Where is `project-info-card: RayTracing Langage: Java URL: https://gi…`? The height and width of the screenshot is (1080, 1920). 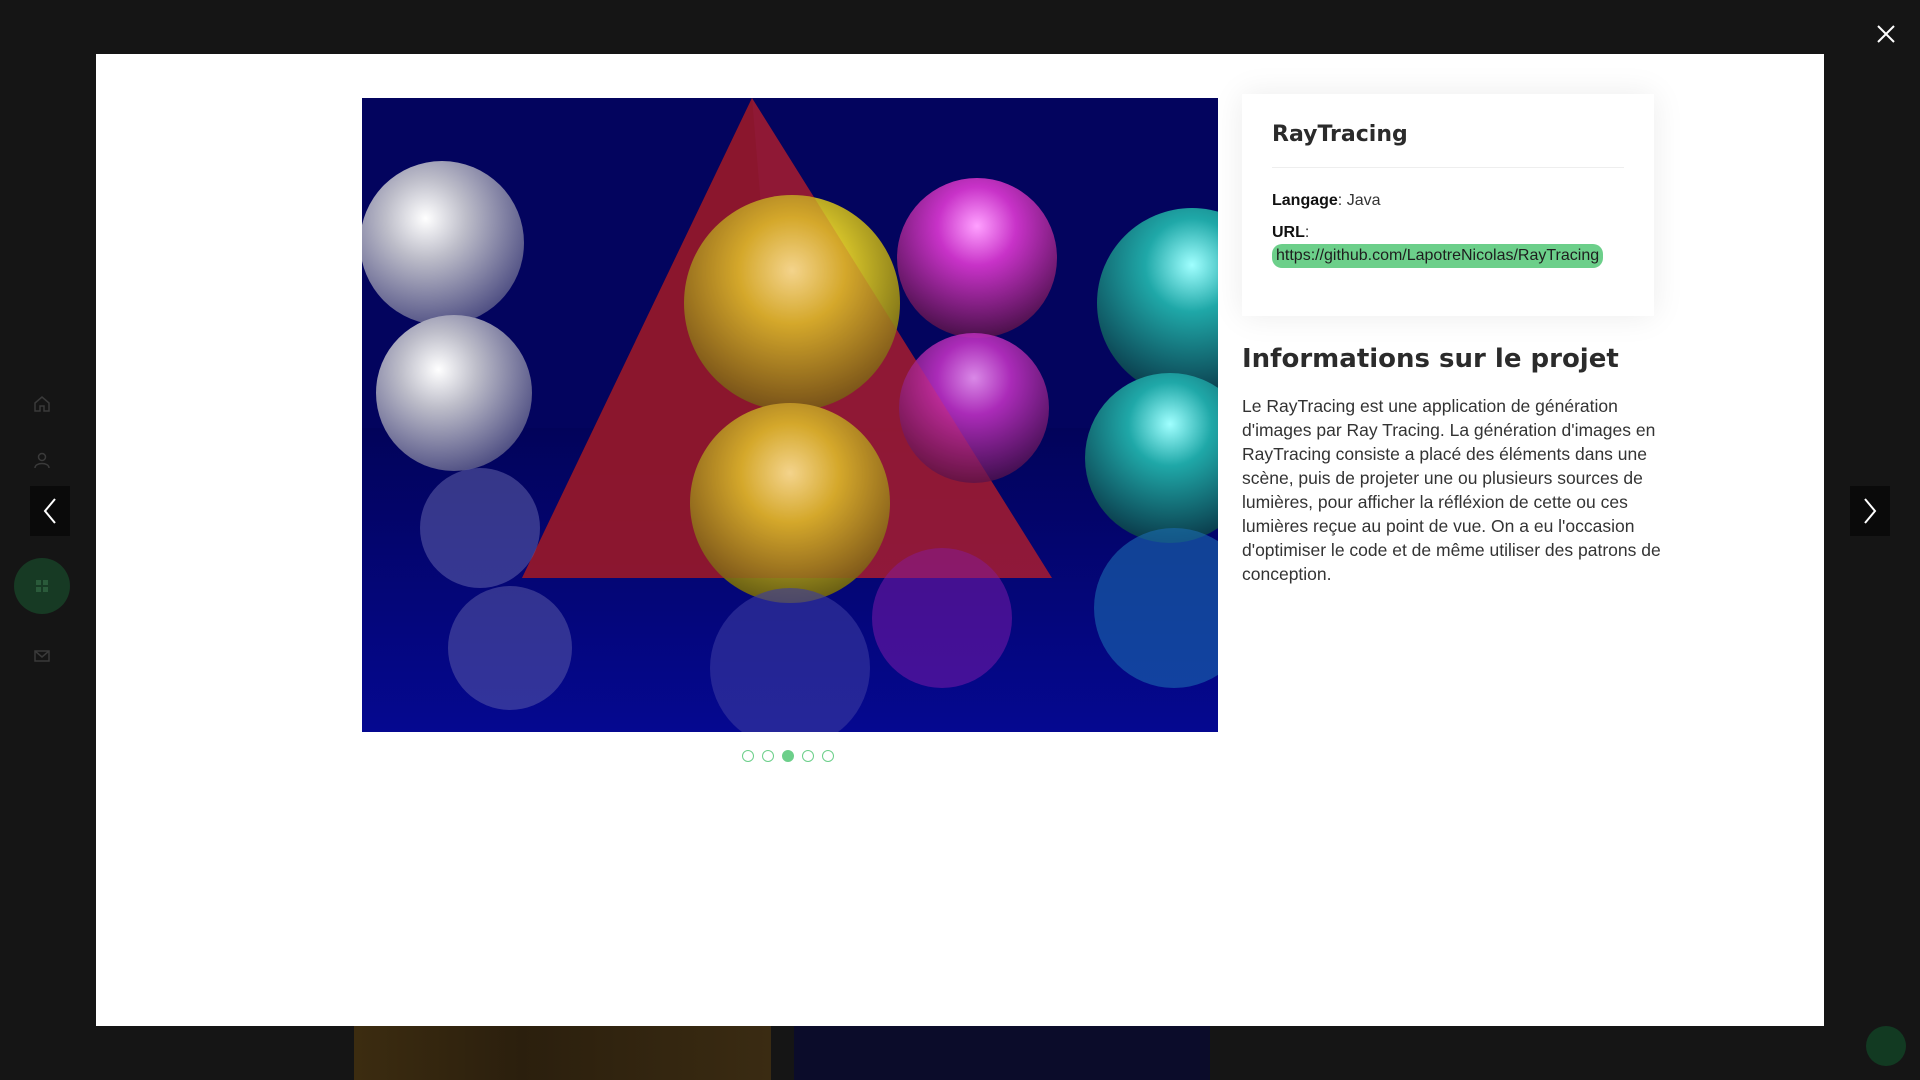
project-info-card: RayTracing Langage: Java URL: https://gi… is located at coordinates (1448, 205).